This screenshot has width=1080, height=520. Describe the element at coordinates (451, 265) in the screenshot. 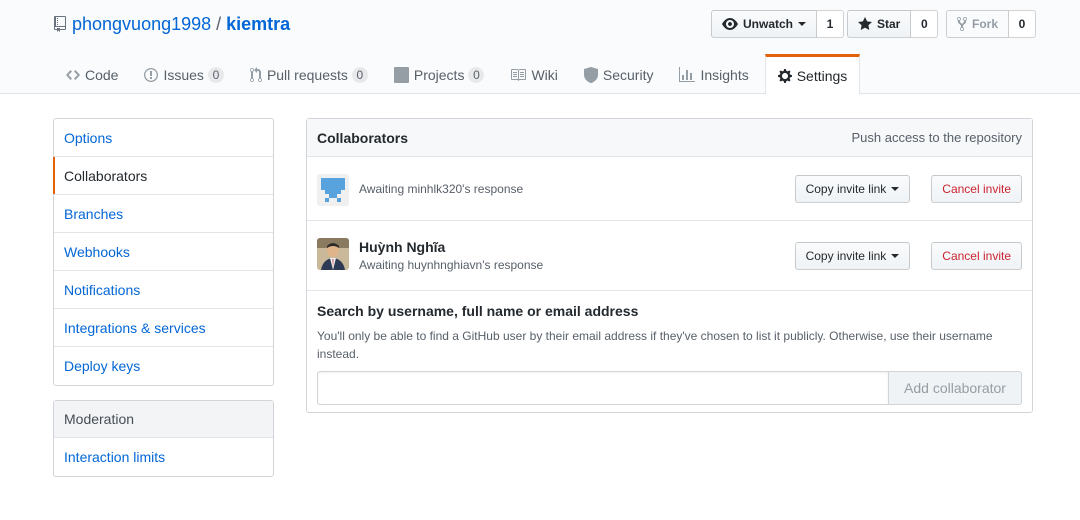

I see `awaiting-text: Awaiting huynhnghiavn's response` at that location.